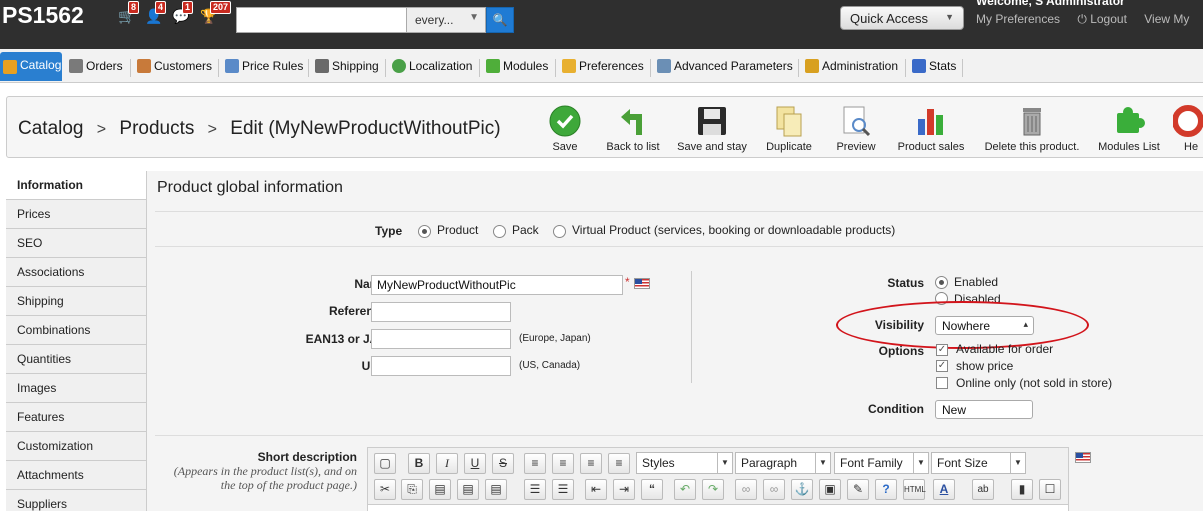  What do you see at coordinates (441, 339) in the screenshot?
I see `ean-input` at bounding box center [441, 339].